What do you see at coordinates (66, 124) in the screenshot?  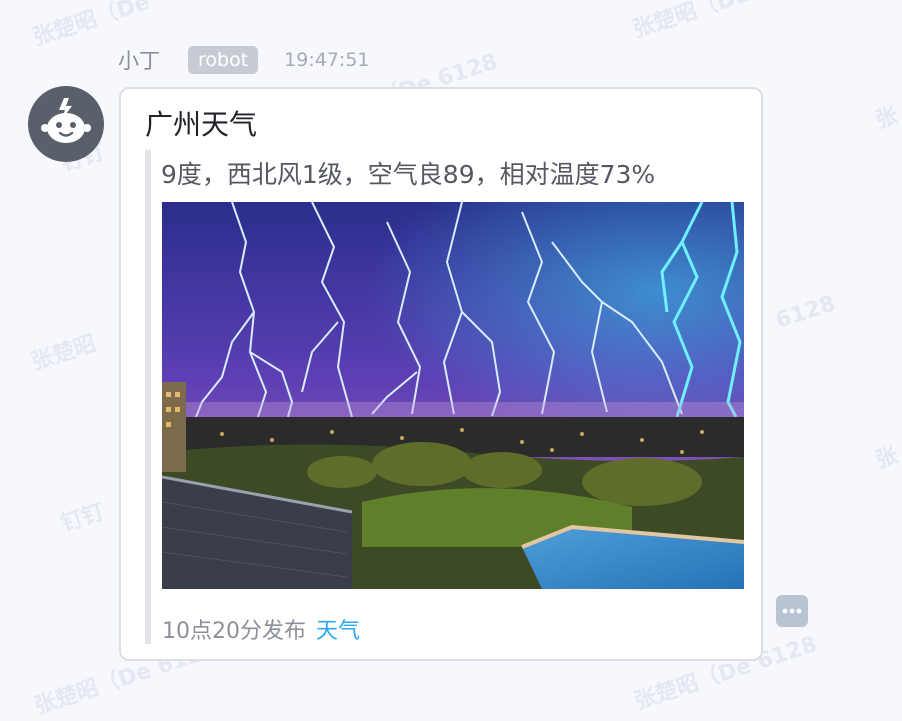 I see `robot-avatar-icon` at bounding box center [66, 124].